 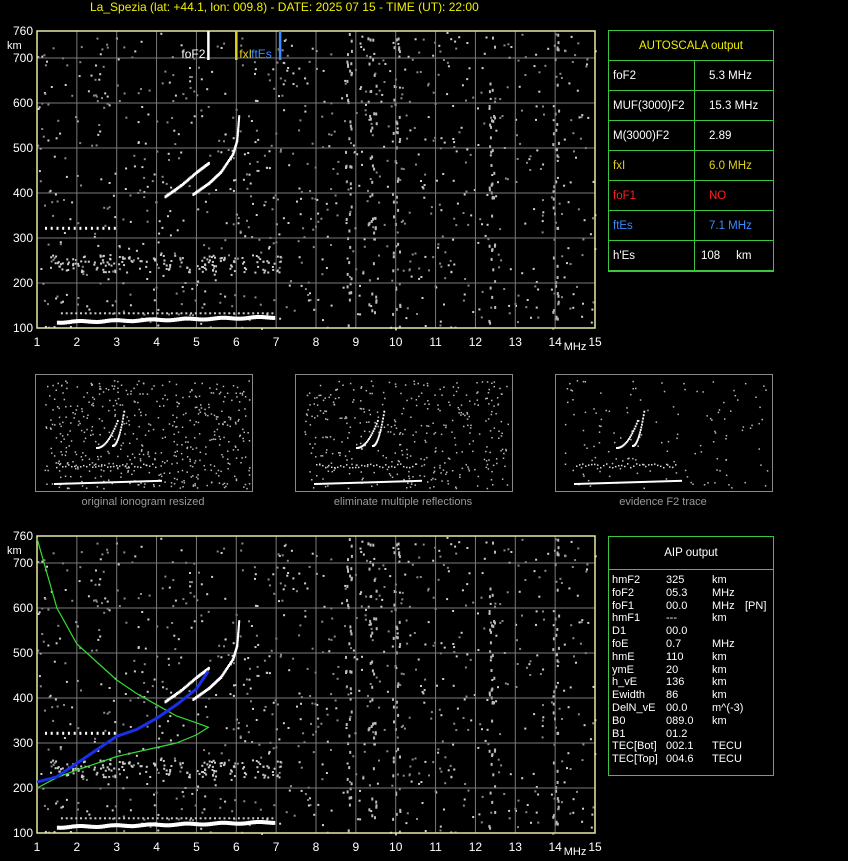 What do you see at coordinates (675, 656) in the screenshot?
I see `aip-value: 110` at bounding box center [675, 656].